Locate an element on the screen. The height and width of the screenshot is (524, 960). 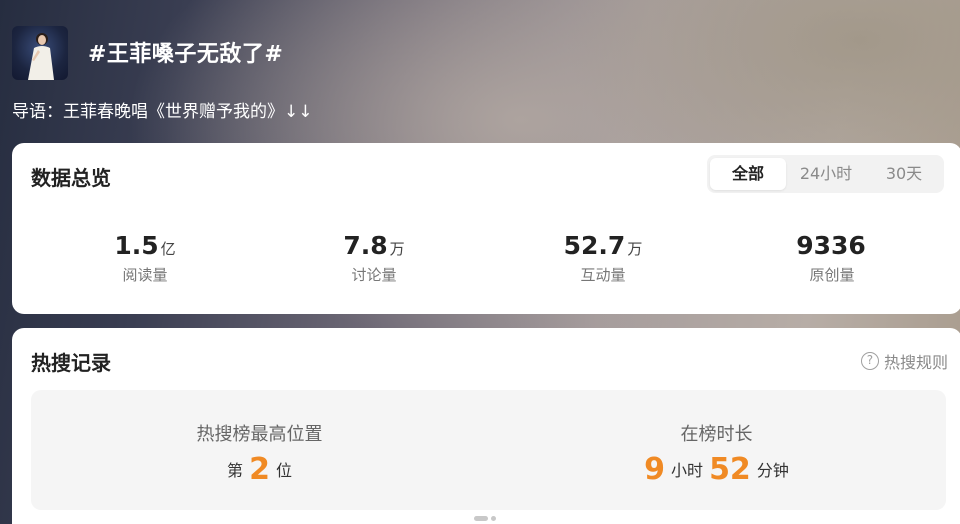
topic-title: #王菲嗓子无敌了# is located at coordinates (186, 54).